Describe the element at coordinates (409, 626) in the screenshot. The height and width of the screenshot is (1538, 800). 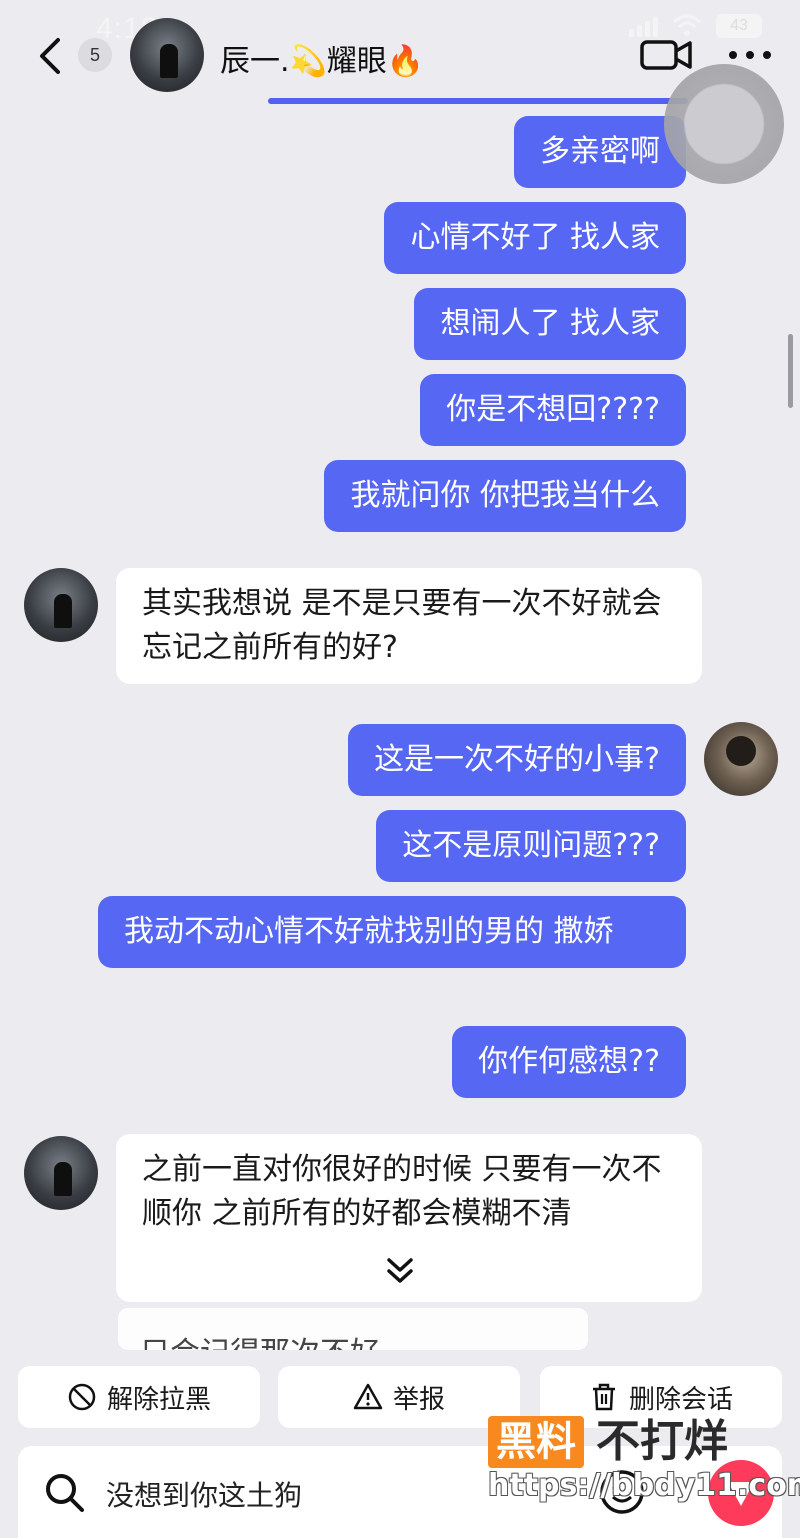
I see `message-bubble-incoming: 其实我想说 是不是只要有一次不好就会忘记之前所有的好?` at that location.